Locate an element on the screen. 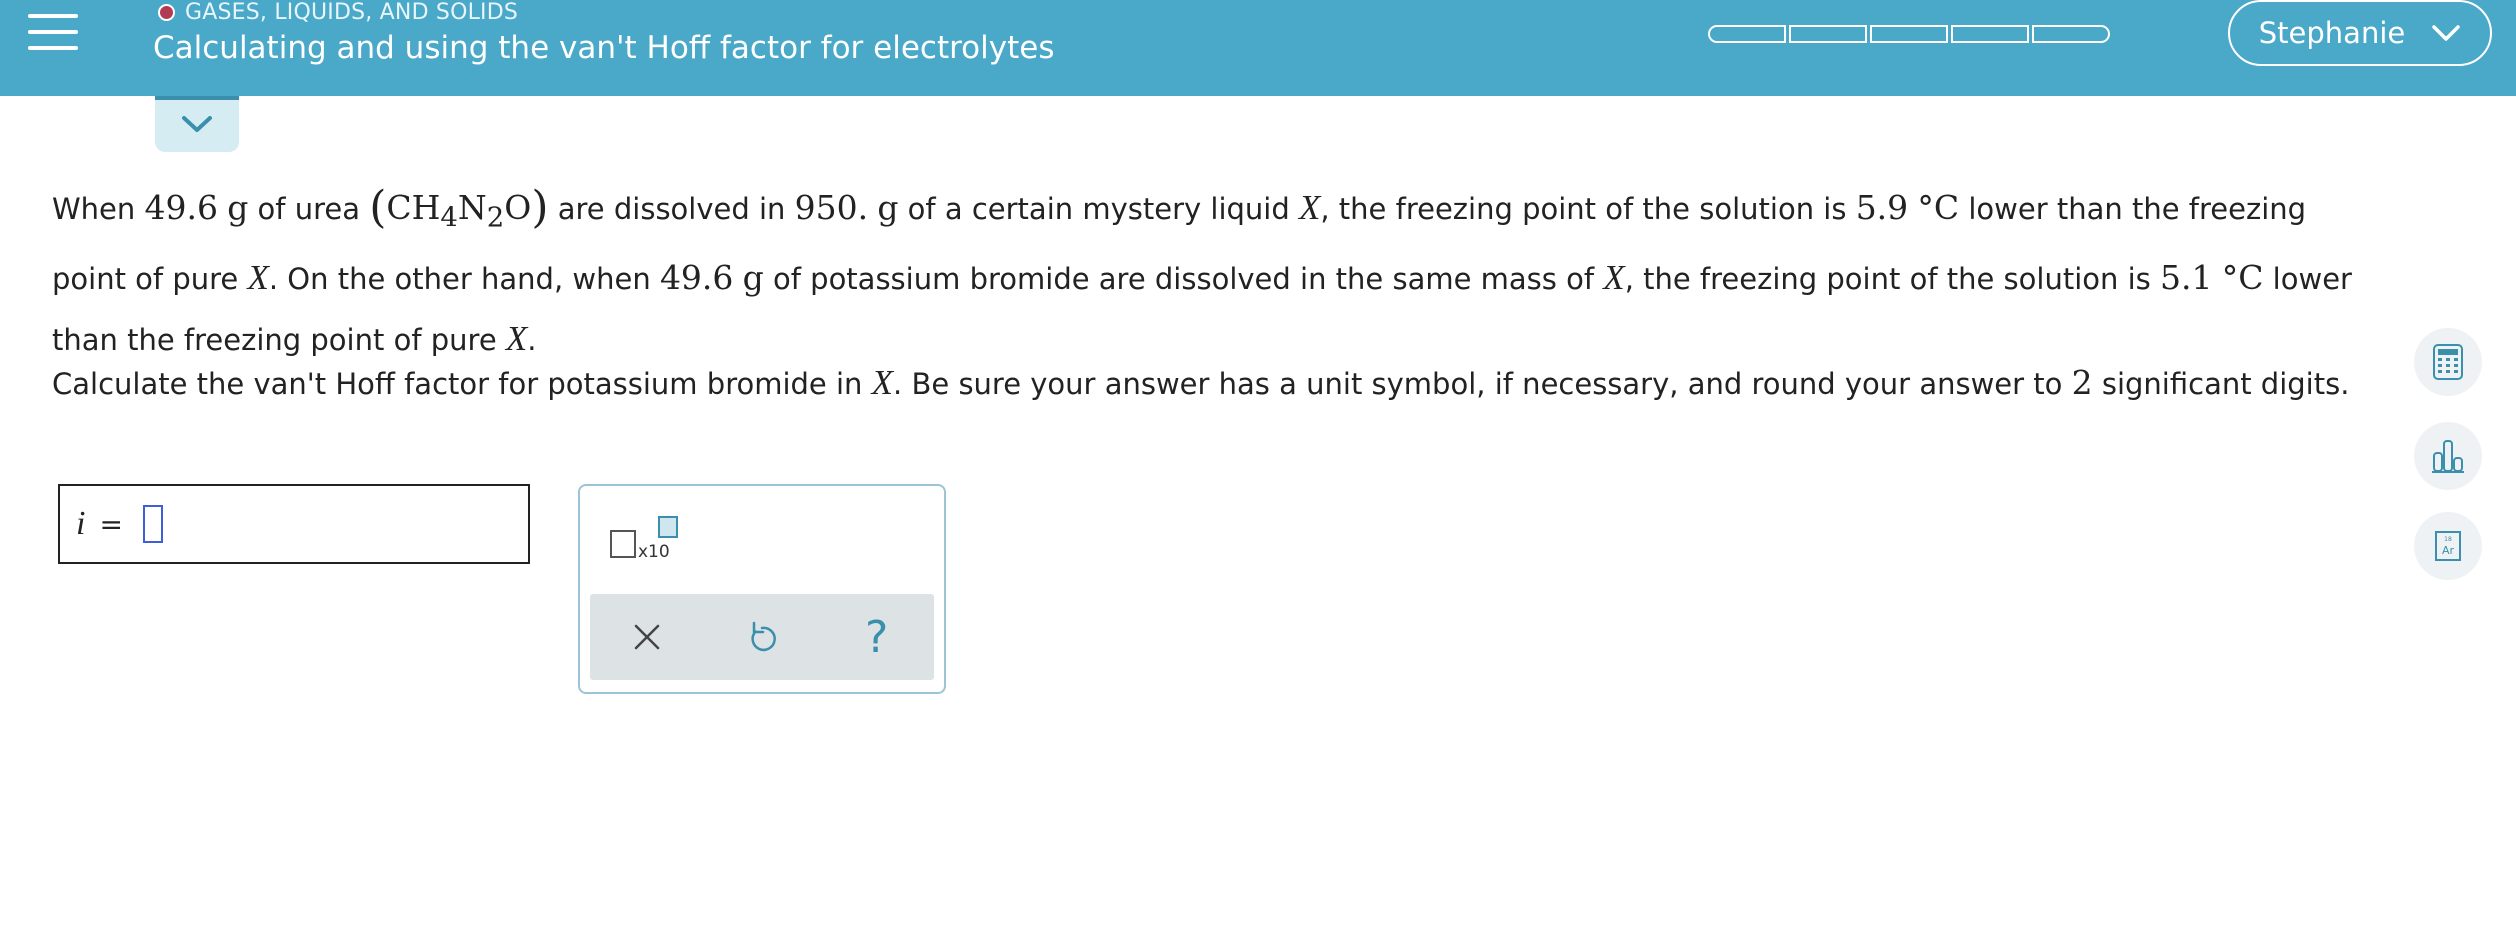 This screenshot has width=2516, height=936. help-button: ? is located at coordinates (877, 637).